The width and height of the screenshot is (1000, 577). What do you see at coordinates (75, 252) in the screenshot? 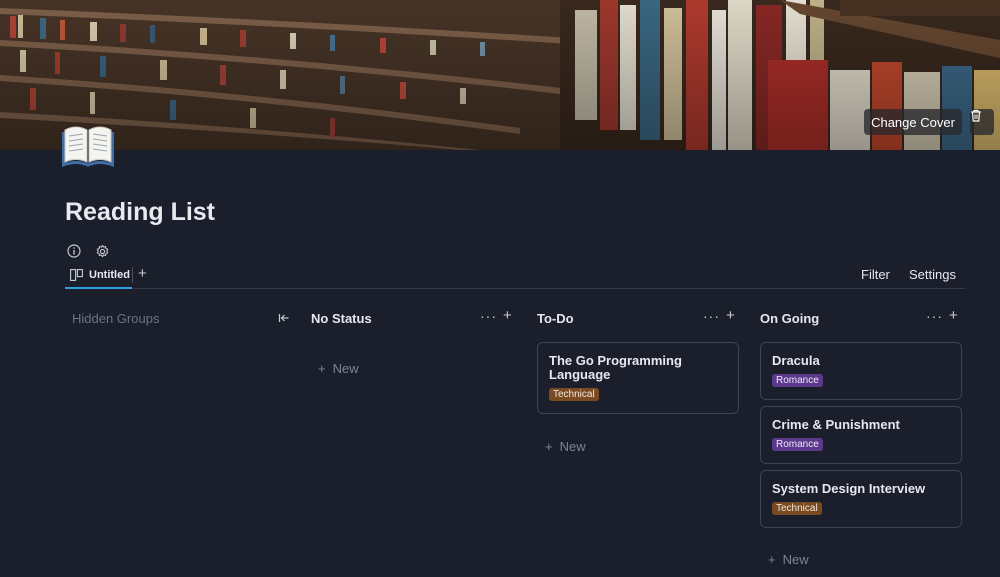
I see `info-icon` at bounding box center [75, 252].